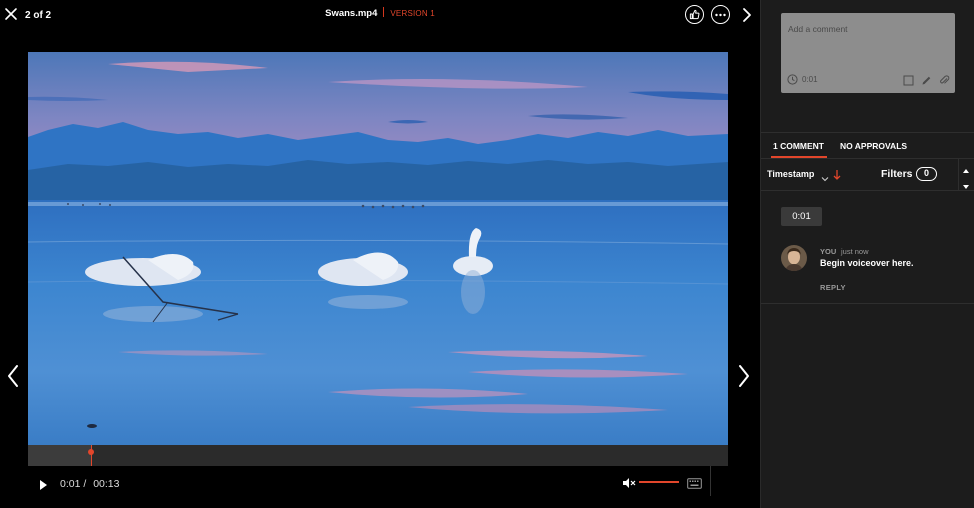  I want to click on more-options-button, so click(720, 14).